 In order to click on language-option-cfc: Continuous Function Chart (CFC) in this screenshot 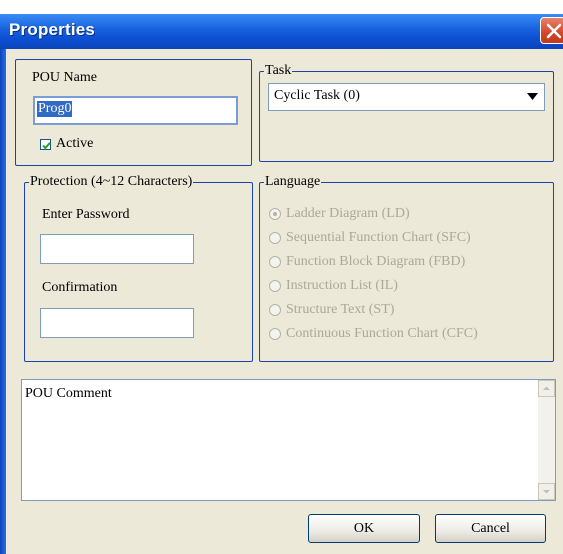, I will do `click(409, 335)`.